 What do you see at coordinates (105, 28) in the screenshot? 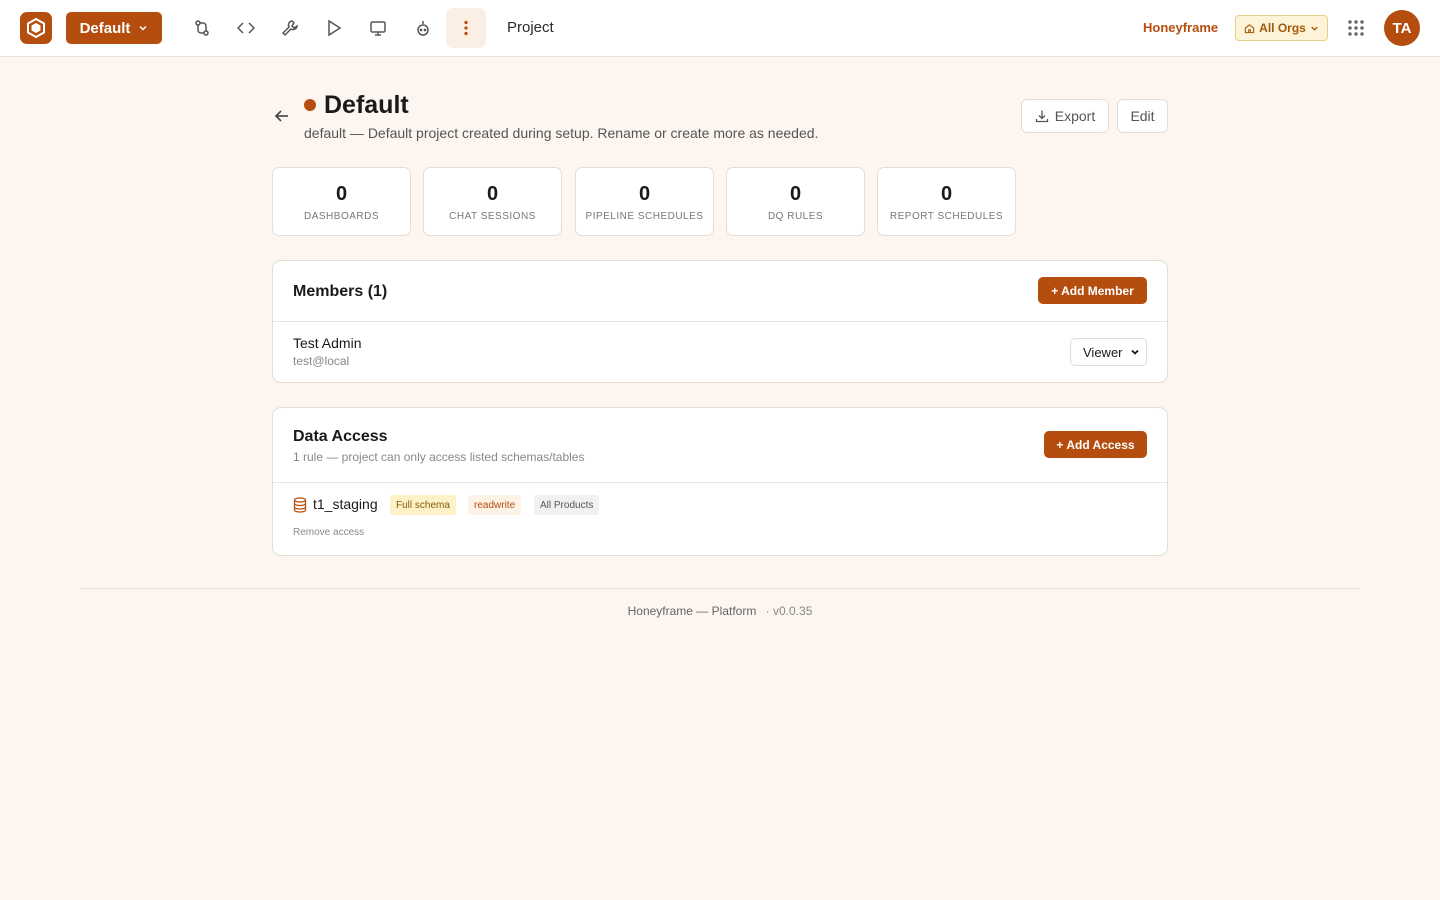
I see `project-switcher-label: Default` at bounding box center [105, 28].